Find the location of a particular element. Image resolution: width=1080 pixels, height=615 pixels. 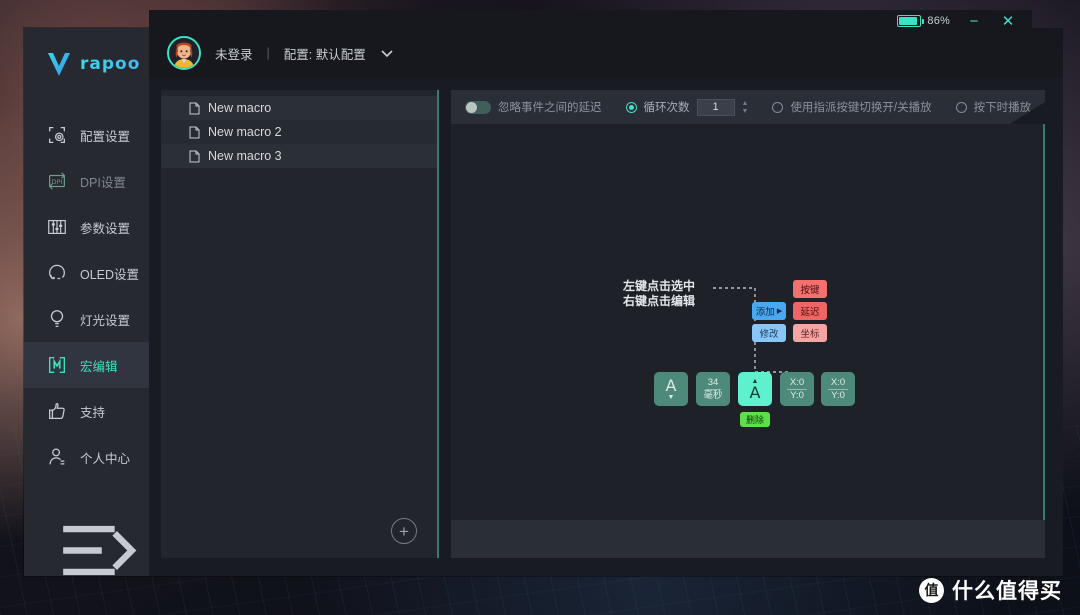

avatar-image is located at coordinates (184, 53).